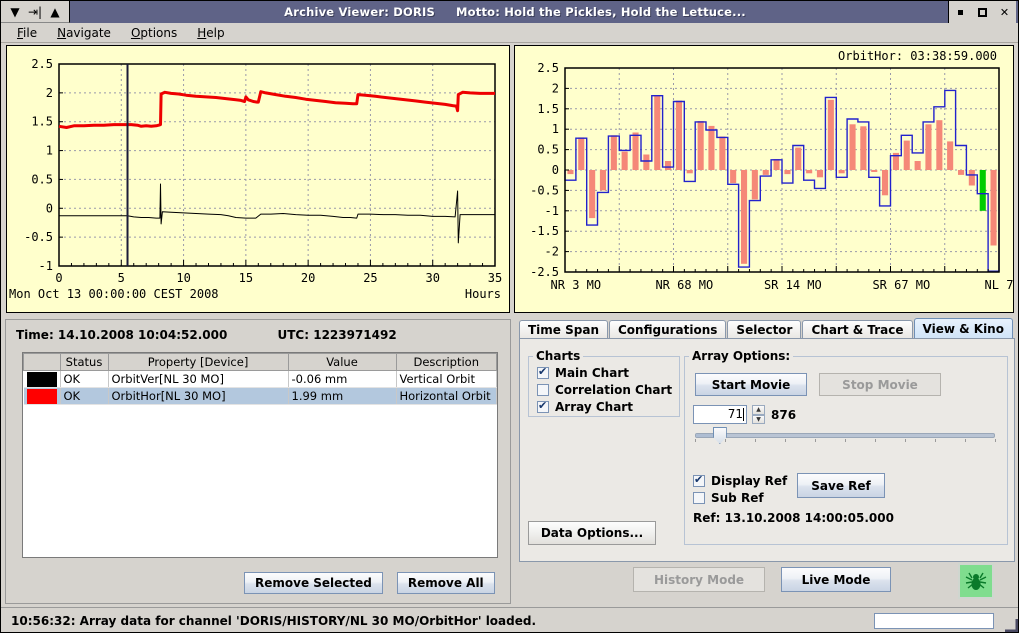 Image resolution: width=1019 pixels, height=633 pixels. Describe the element at coordinates (210, 33) in the screenshot. I see `menu-help: Help` at that location.